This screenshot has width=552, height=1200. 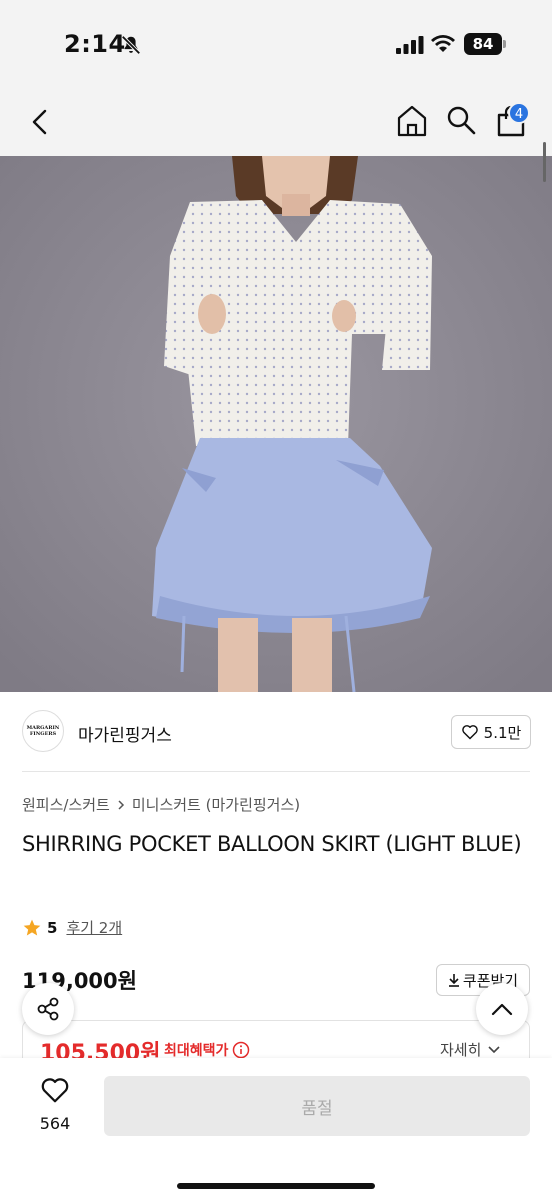 I want to click on wifi-icon, so click(x=443, y=43).